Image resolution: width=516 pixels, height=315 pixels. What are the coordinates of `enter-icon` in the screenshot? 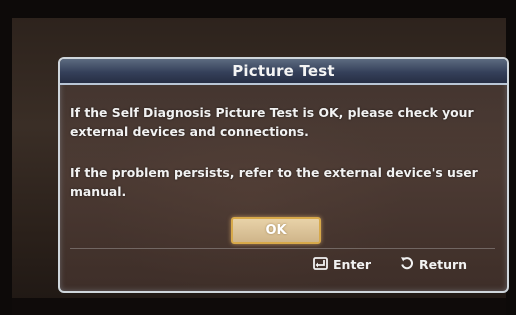 It's located at (320, 265).